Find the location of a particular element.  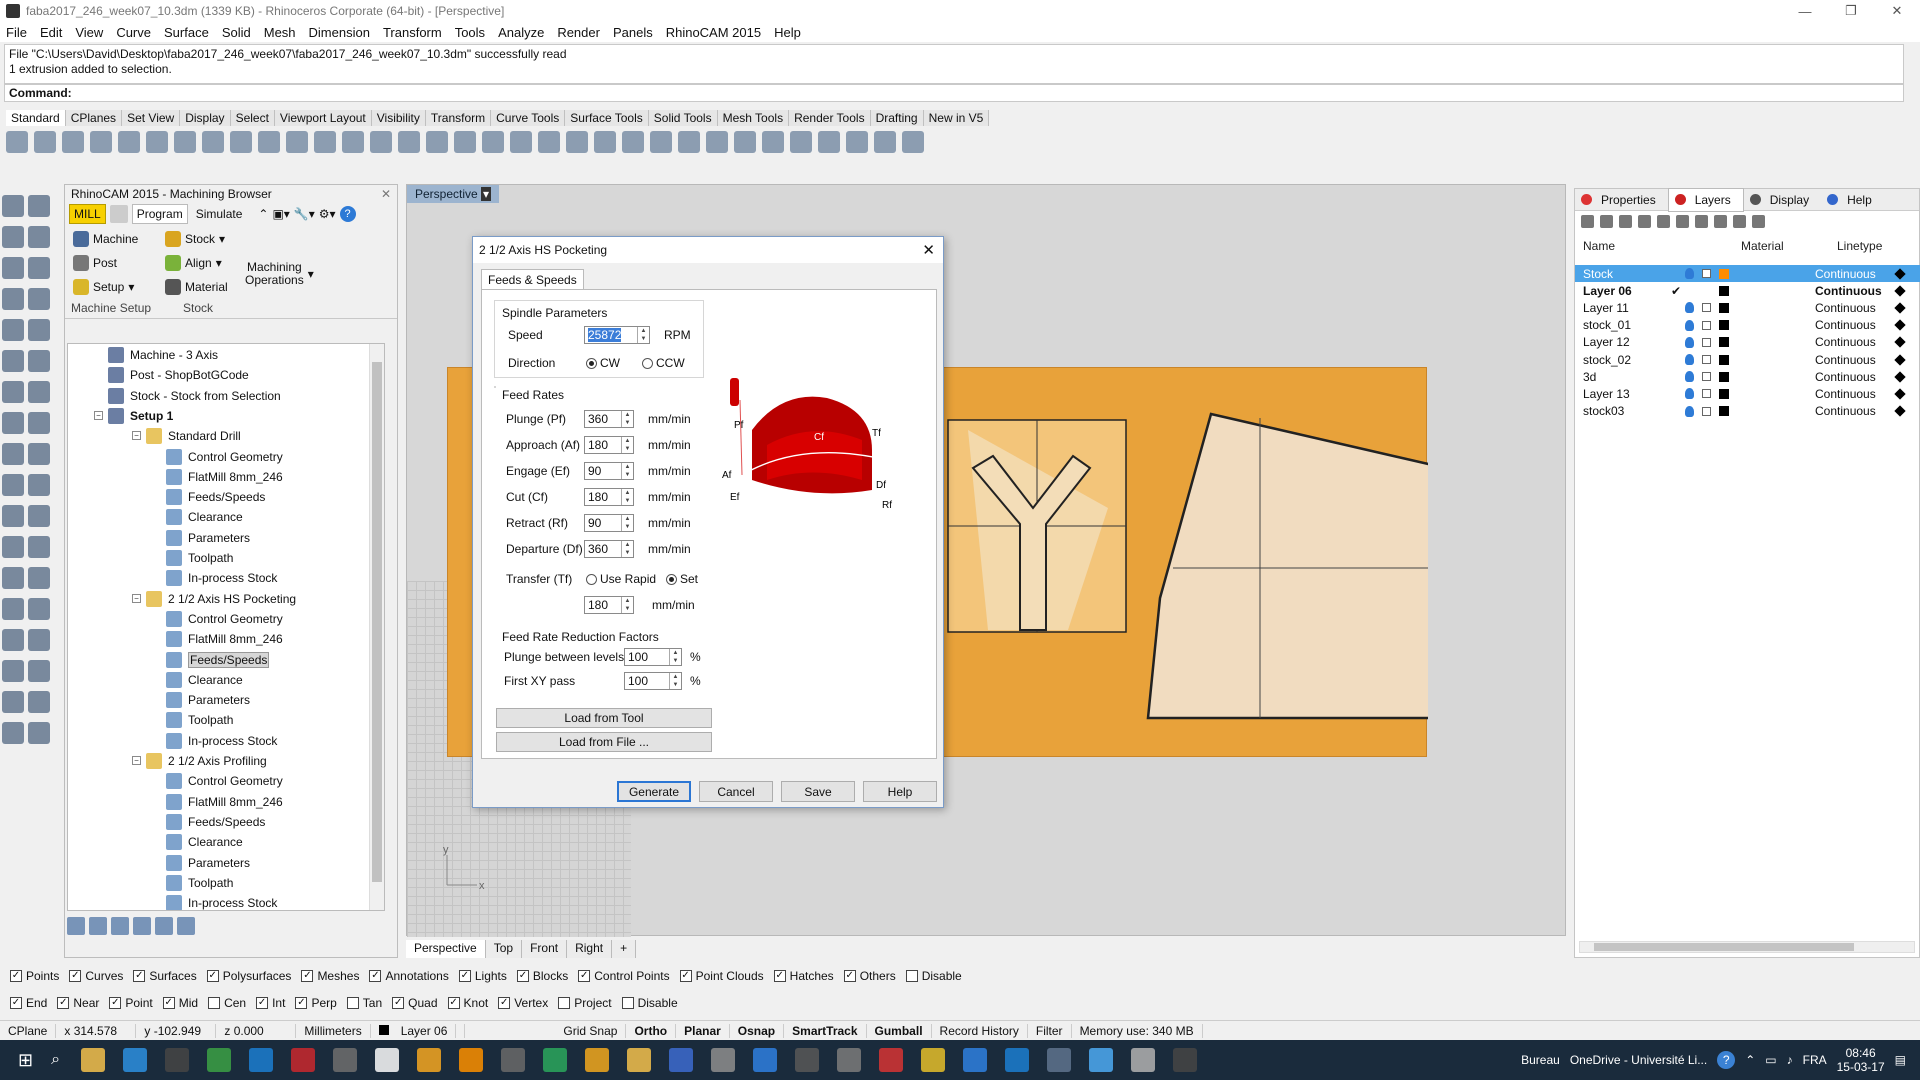

set-radio: Set is located at coordinates (682, 579).